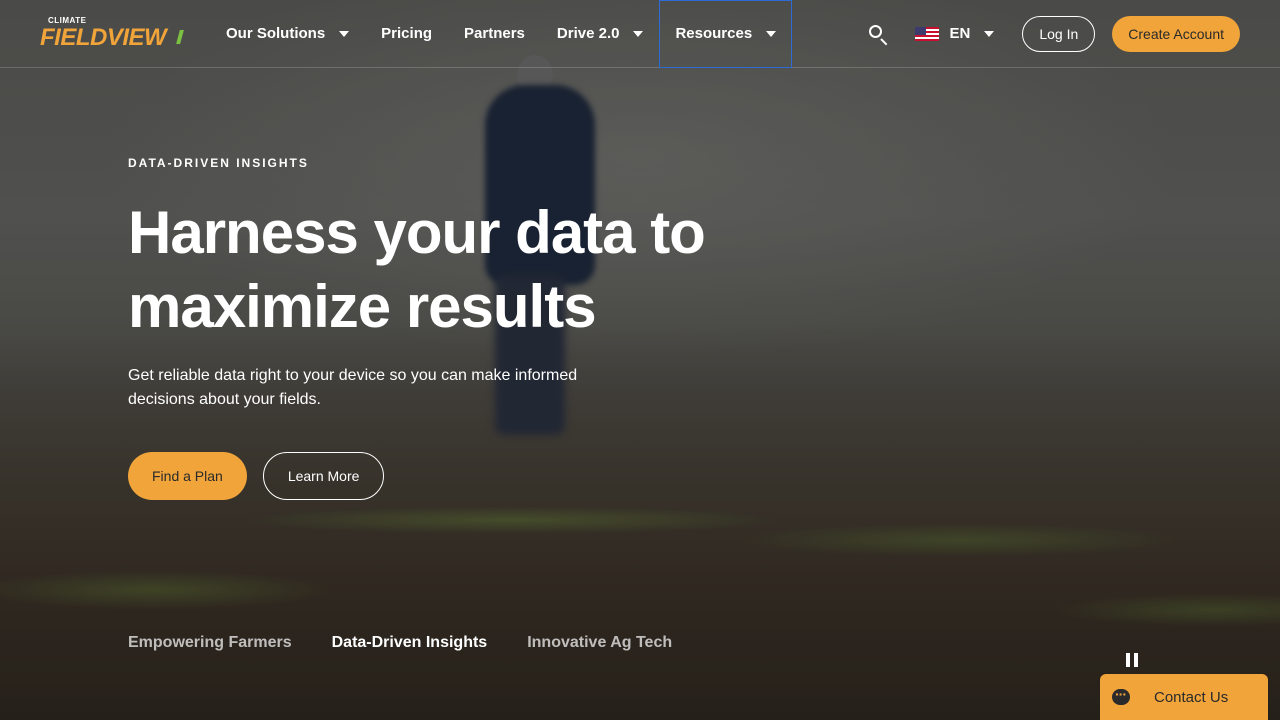  Describe the element at coordinates (1132, 660) in the screenshot. I see `pause-icon` at that location.